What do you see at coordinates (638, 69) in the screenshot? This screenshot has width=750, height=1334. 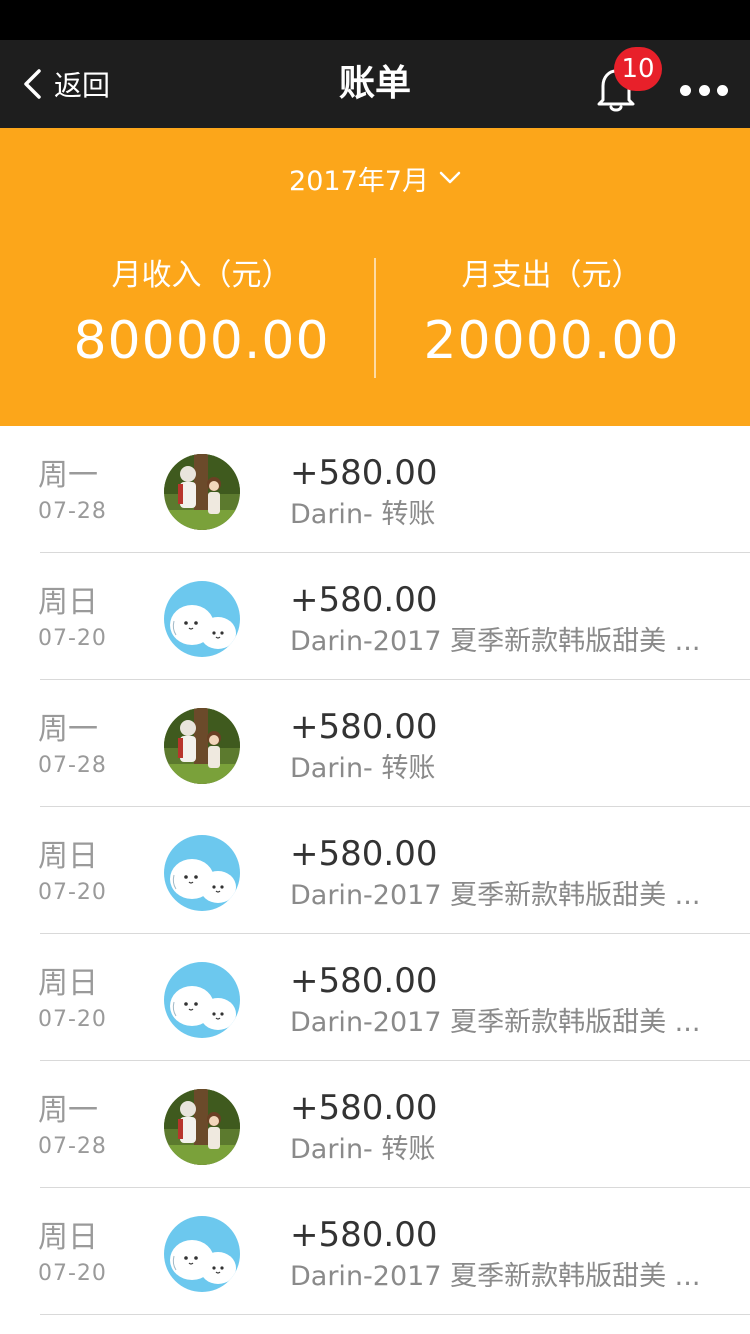 I see `notification-badge: 10` at bounding box center [638, 69].